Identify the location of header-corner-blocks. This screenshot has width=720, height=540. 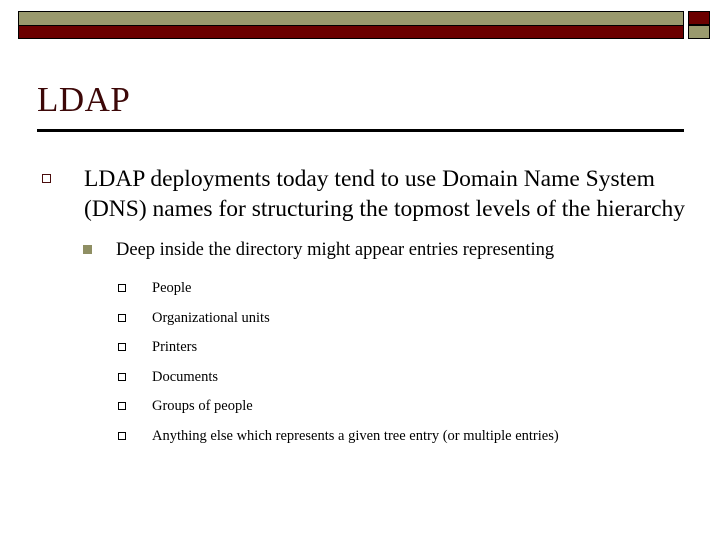
(700, 26).